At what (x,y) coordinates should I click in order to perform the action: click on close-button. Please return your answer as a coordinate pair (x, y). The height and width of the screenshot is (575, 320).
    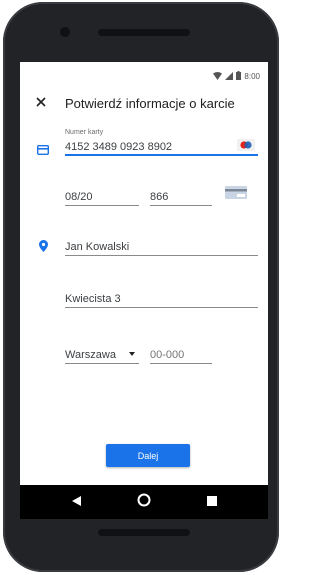
    Looking at the image, I should click on (41, 103).